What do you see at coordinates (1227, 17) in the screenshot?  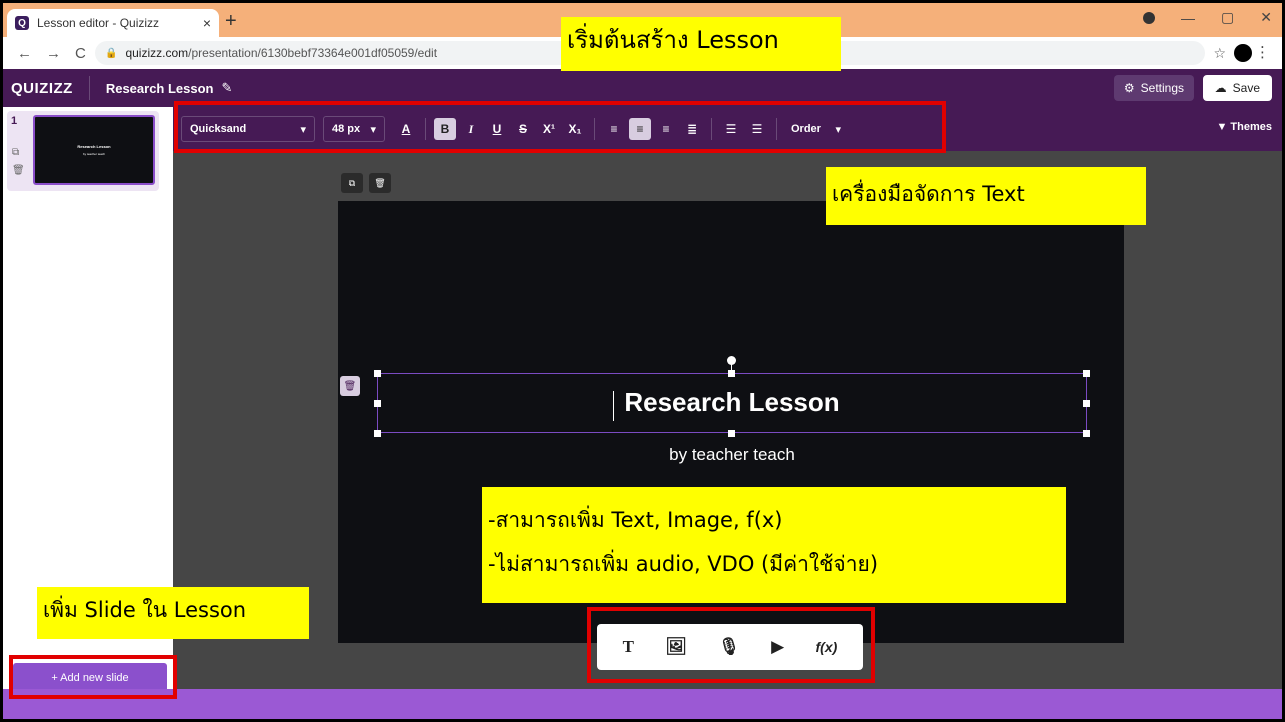 I see `maximize-icon: ▢` at bounding box center [1227, 17].